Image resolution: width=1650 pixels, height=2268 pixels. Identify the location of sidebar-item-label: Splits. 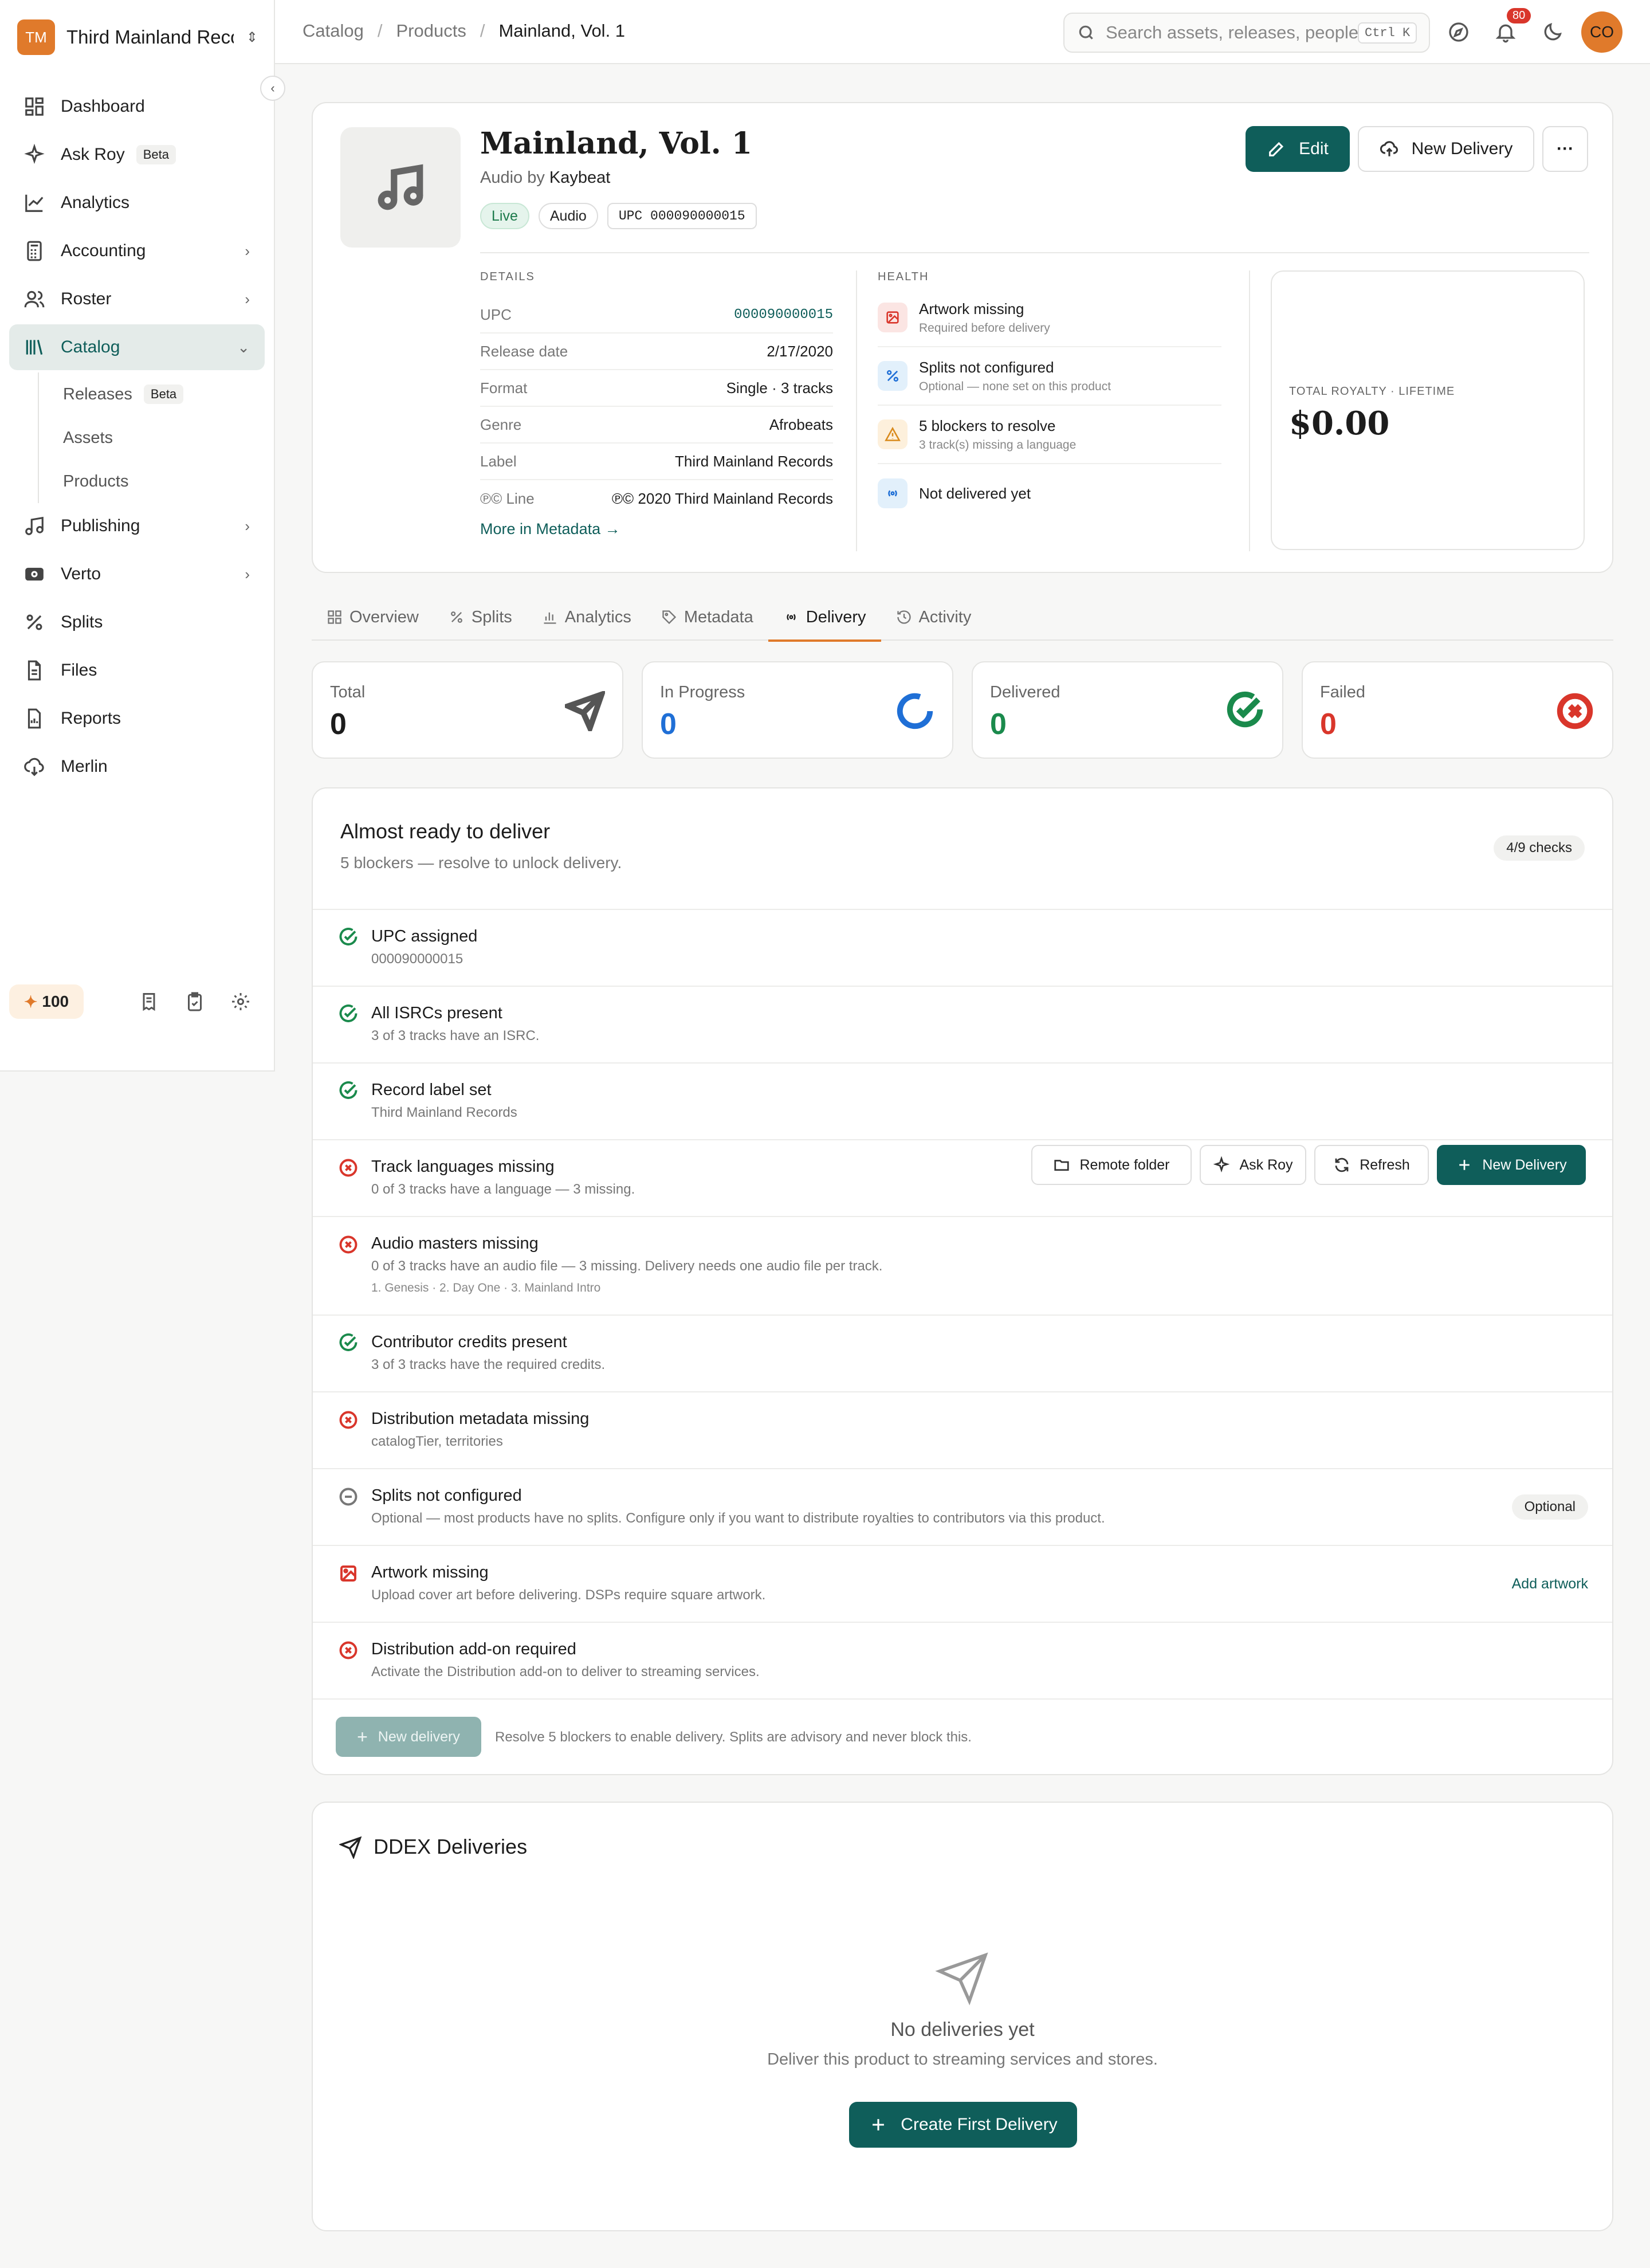
(82, 622).